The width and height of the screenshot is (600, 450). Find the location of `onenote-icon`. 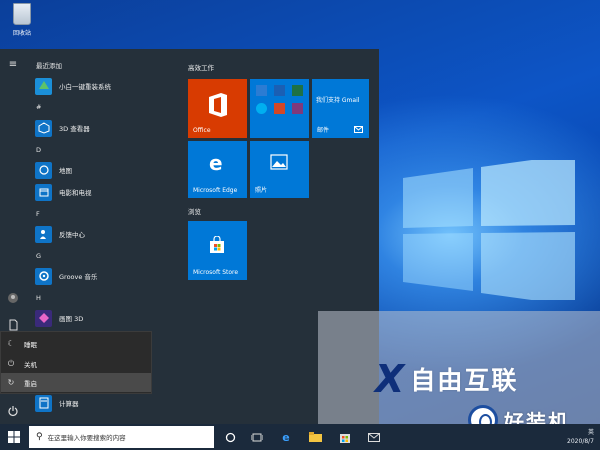

onenote-icon is located at coordinates (297, 108).